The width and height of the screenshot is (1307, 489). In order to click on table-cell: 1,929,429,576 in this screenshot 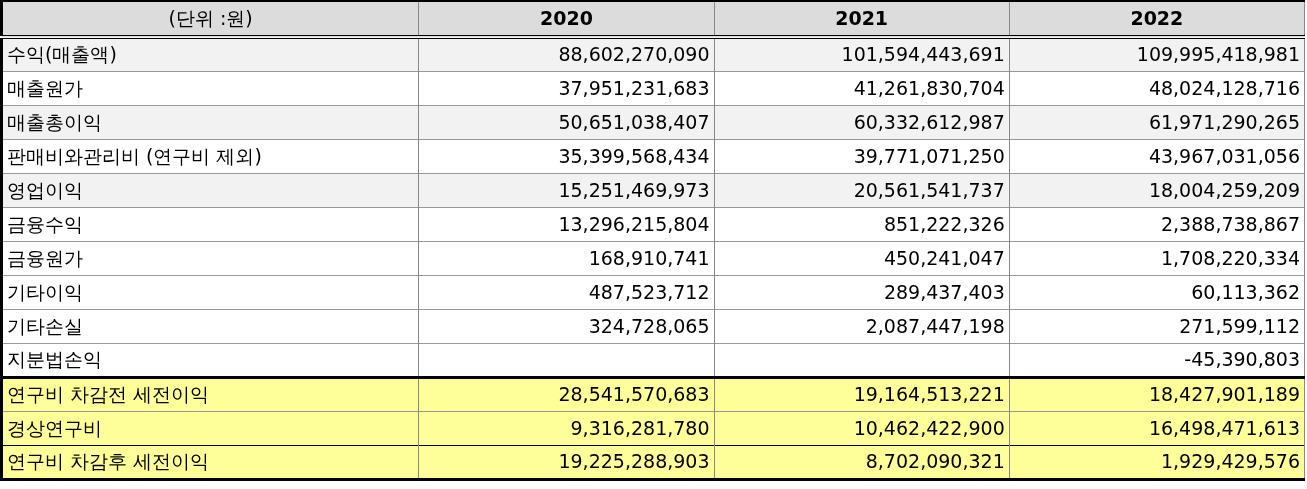, I will do `click(1157, 462)`.